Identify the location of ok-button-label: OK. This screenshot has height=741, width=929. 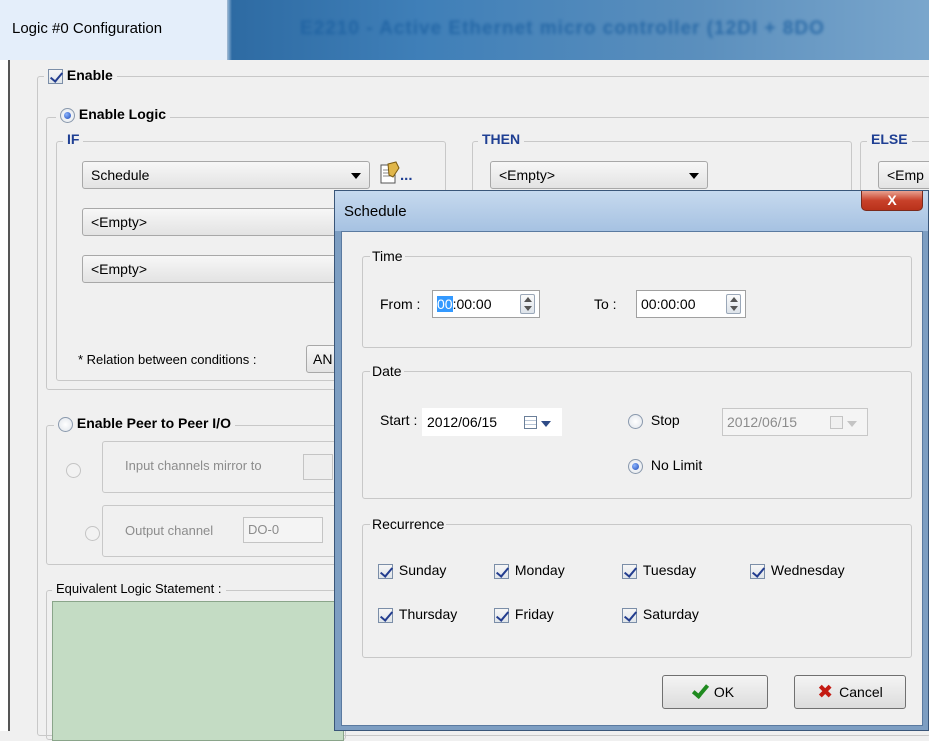
(724, 692).